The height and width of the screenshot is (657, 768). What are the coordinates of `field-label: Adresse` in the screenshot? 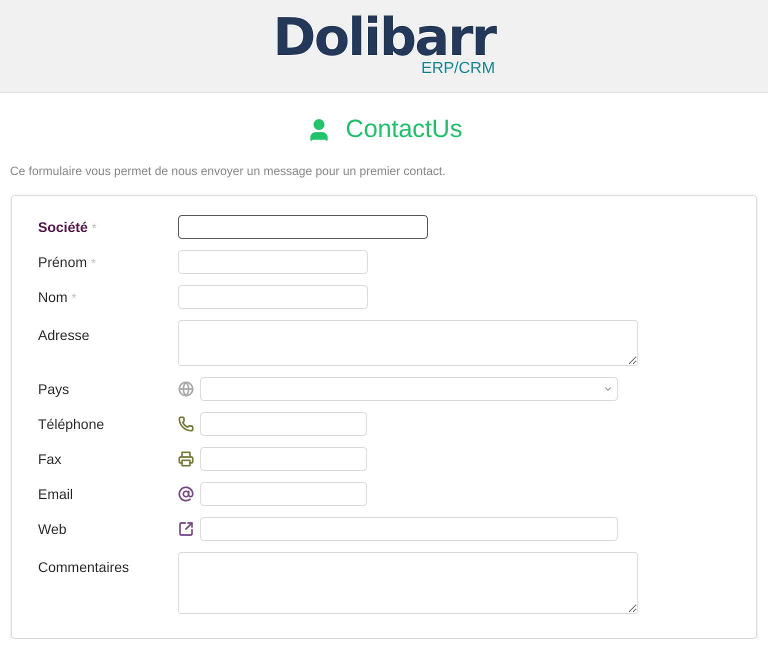 It's located at (64, 334).